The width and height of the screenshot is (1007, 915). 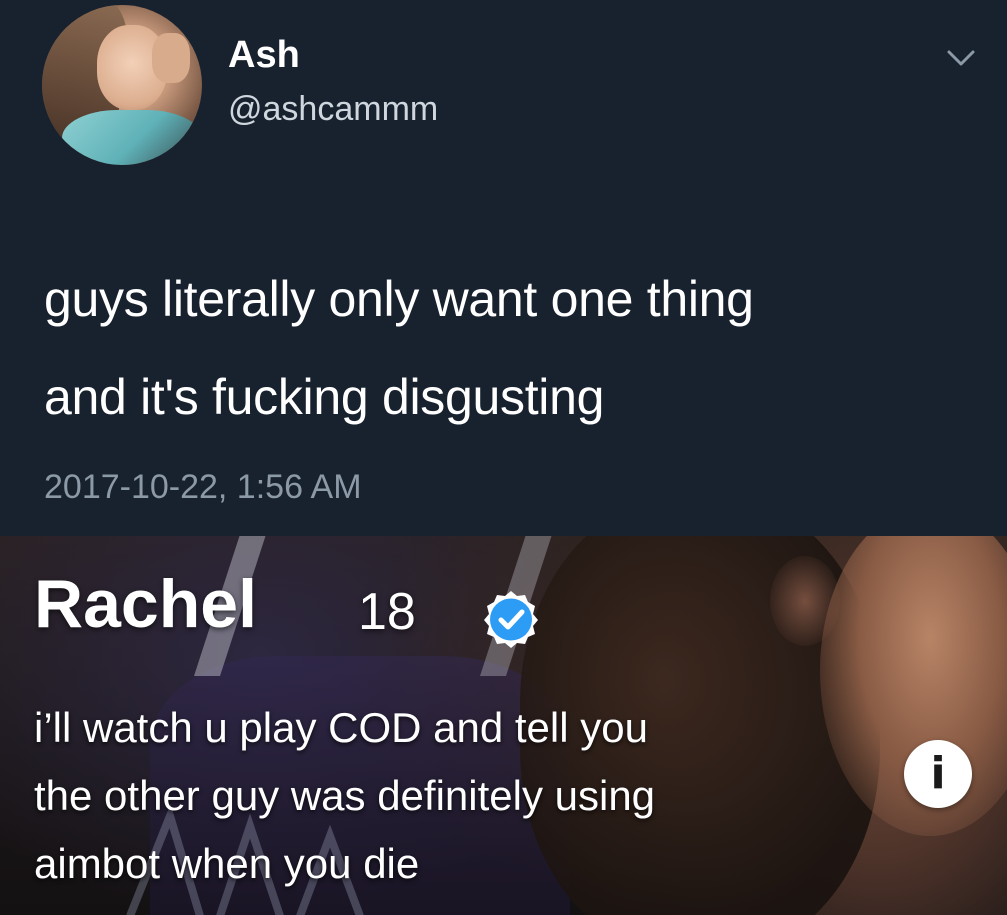 What do you see at coordinates (264, 55) in the screenshot?
I see `author-display-name: Ash` at bounding box center [264, 55].